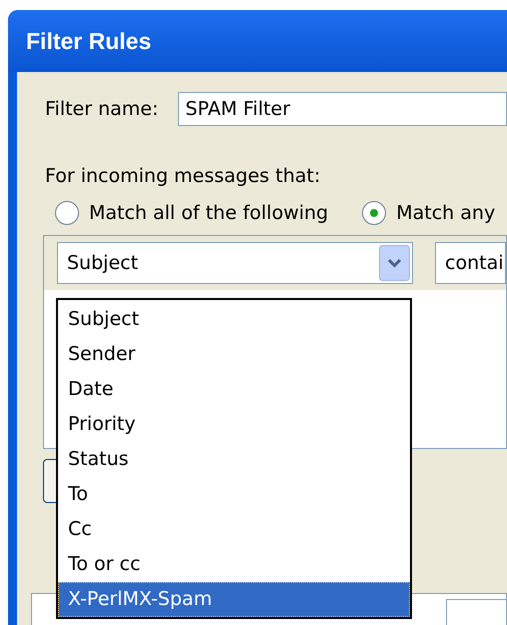  I want to click on dropdown-option: Sender, so click(234, 354).